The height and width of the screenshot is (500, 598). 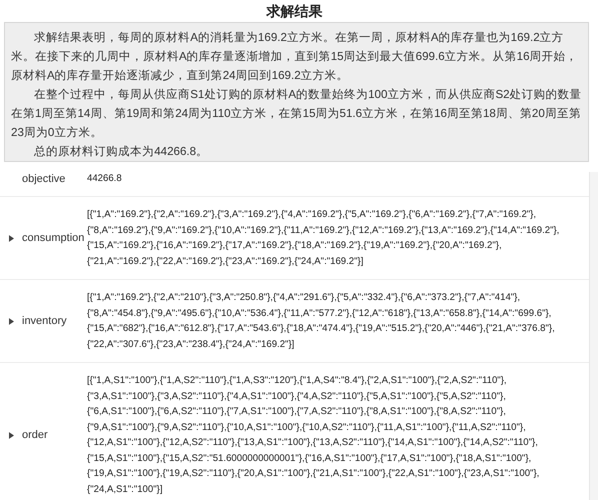 What do you see at coordinates (323, 231) in the screenshot?
I see `value-line: {"8,A":"169.2"},{"9,A":"169.2"},{"10,A":"169.2"},{"11,A":"169.2"},{"12,A":"169.2"},{"13,A":"169.2"},{"14,A":"169.2"},` at bounding box center [323, 231].